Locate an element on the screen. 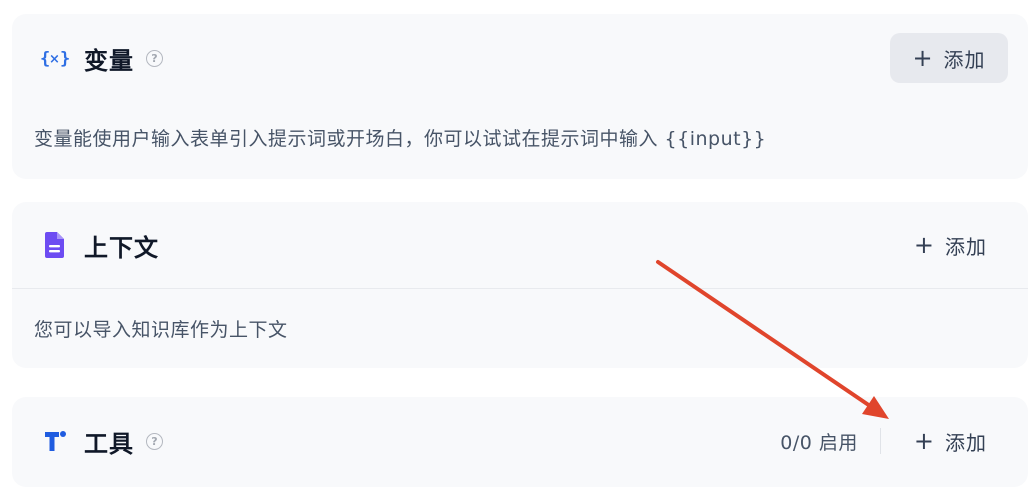 The image size is (1035, 498). variables-actions: + 添加 is located at coordinates (949, 58).